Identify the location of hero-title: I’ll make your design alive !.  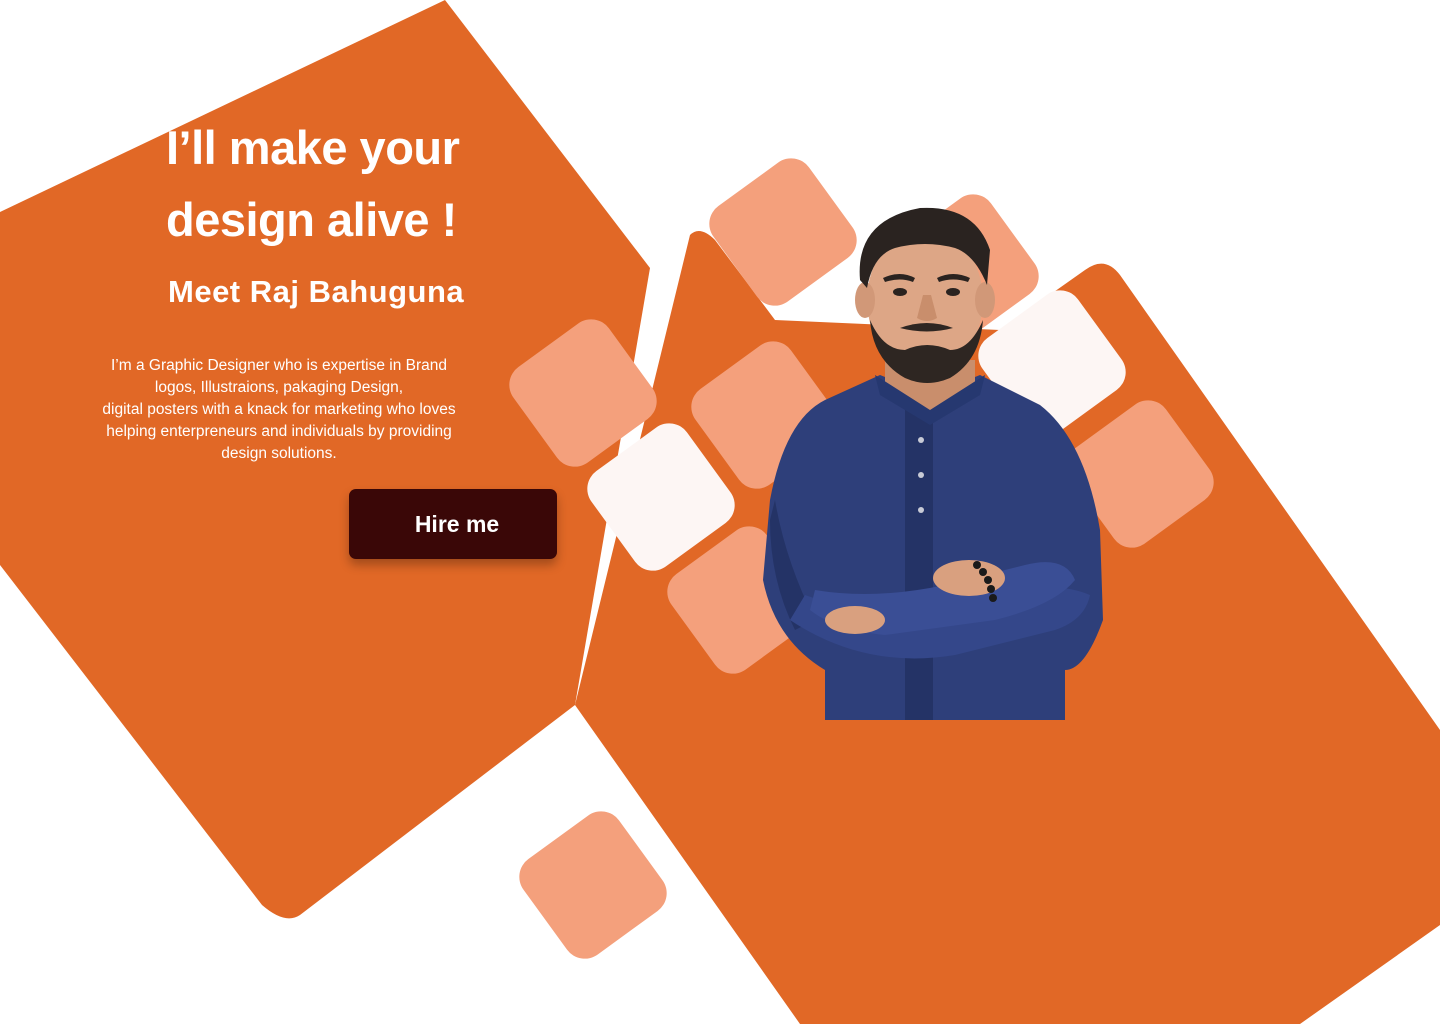
(376, 184).